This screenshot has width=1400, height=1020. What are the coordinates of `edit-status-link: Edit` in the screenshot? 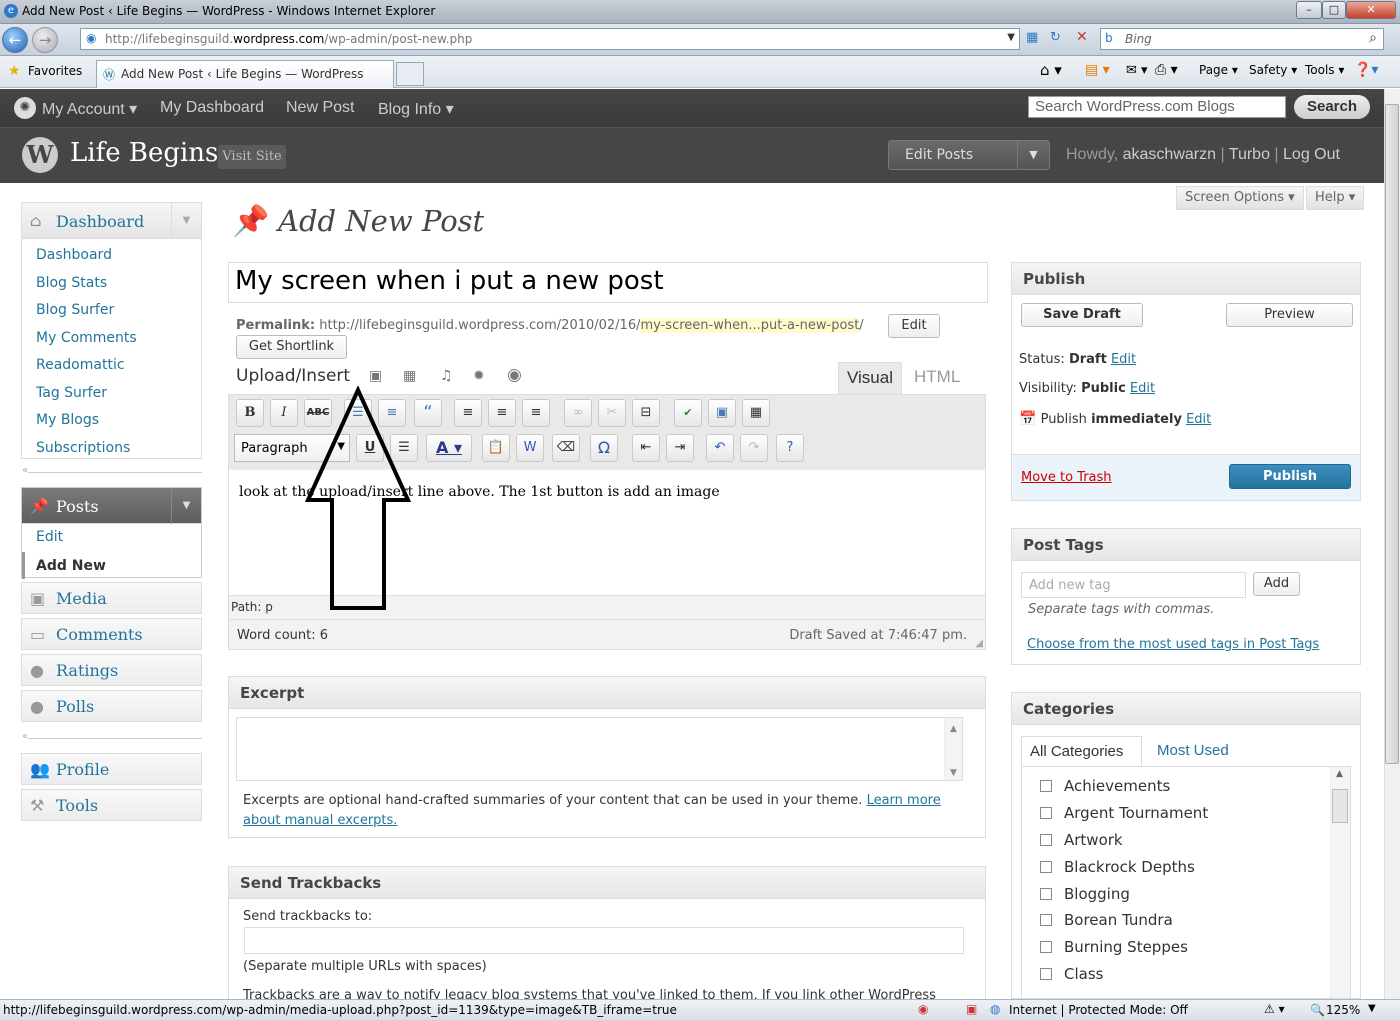 It's located at (1123, 359).